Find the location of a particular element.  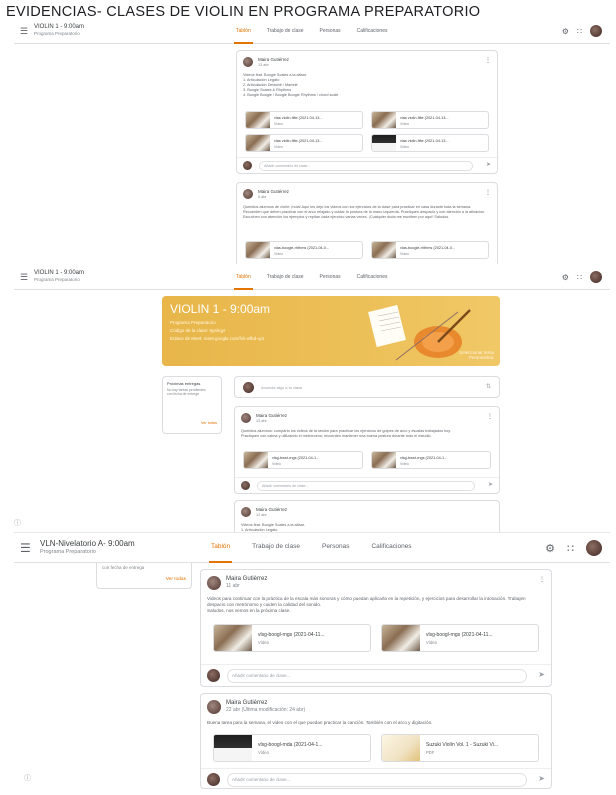

post-header: Maira Gutiérrez 11 abr is located at coordinates (237, 583).